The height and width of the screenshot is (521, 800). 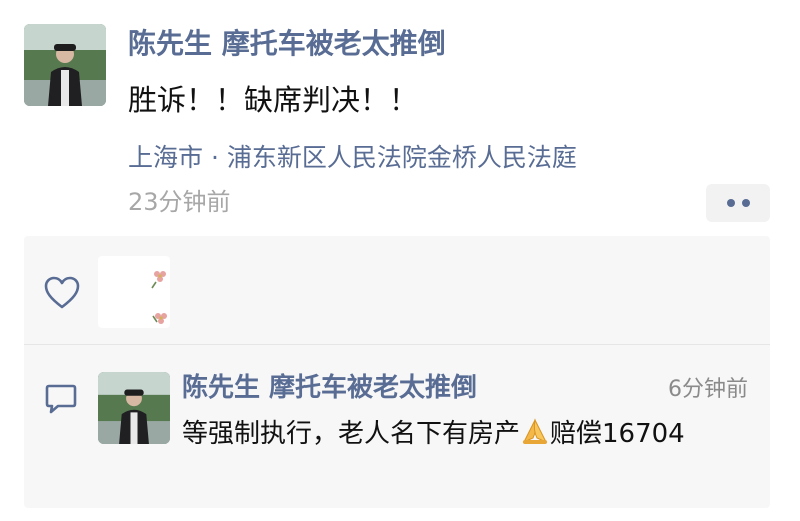 What do you see at coordinates (179, 202) in the screenshot?
I see `post-time: 23分钟前` at bounding box center [179, 202].